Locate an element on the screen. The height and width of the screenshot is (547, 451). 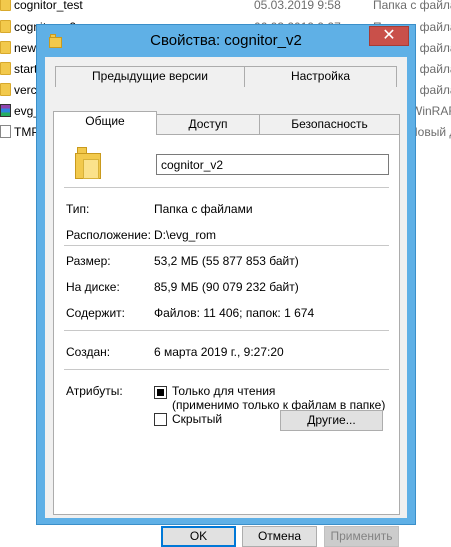
created-label: Создан: is located at coordinates (88, 352).